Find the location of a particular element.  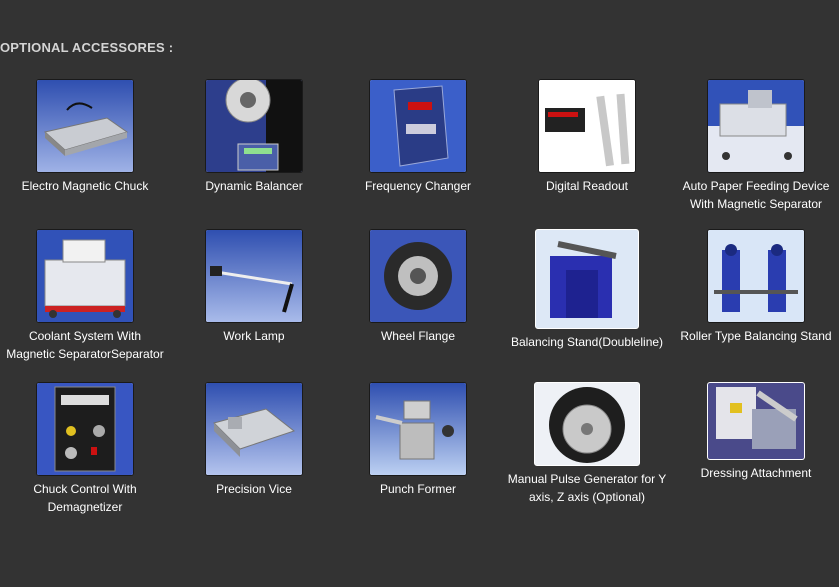

accessory-item: Wheel Flange is located at coordinates (418, 287).